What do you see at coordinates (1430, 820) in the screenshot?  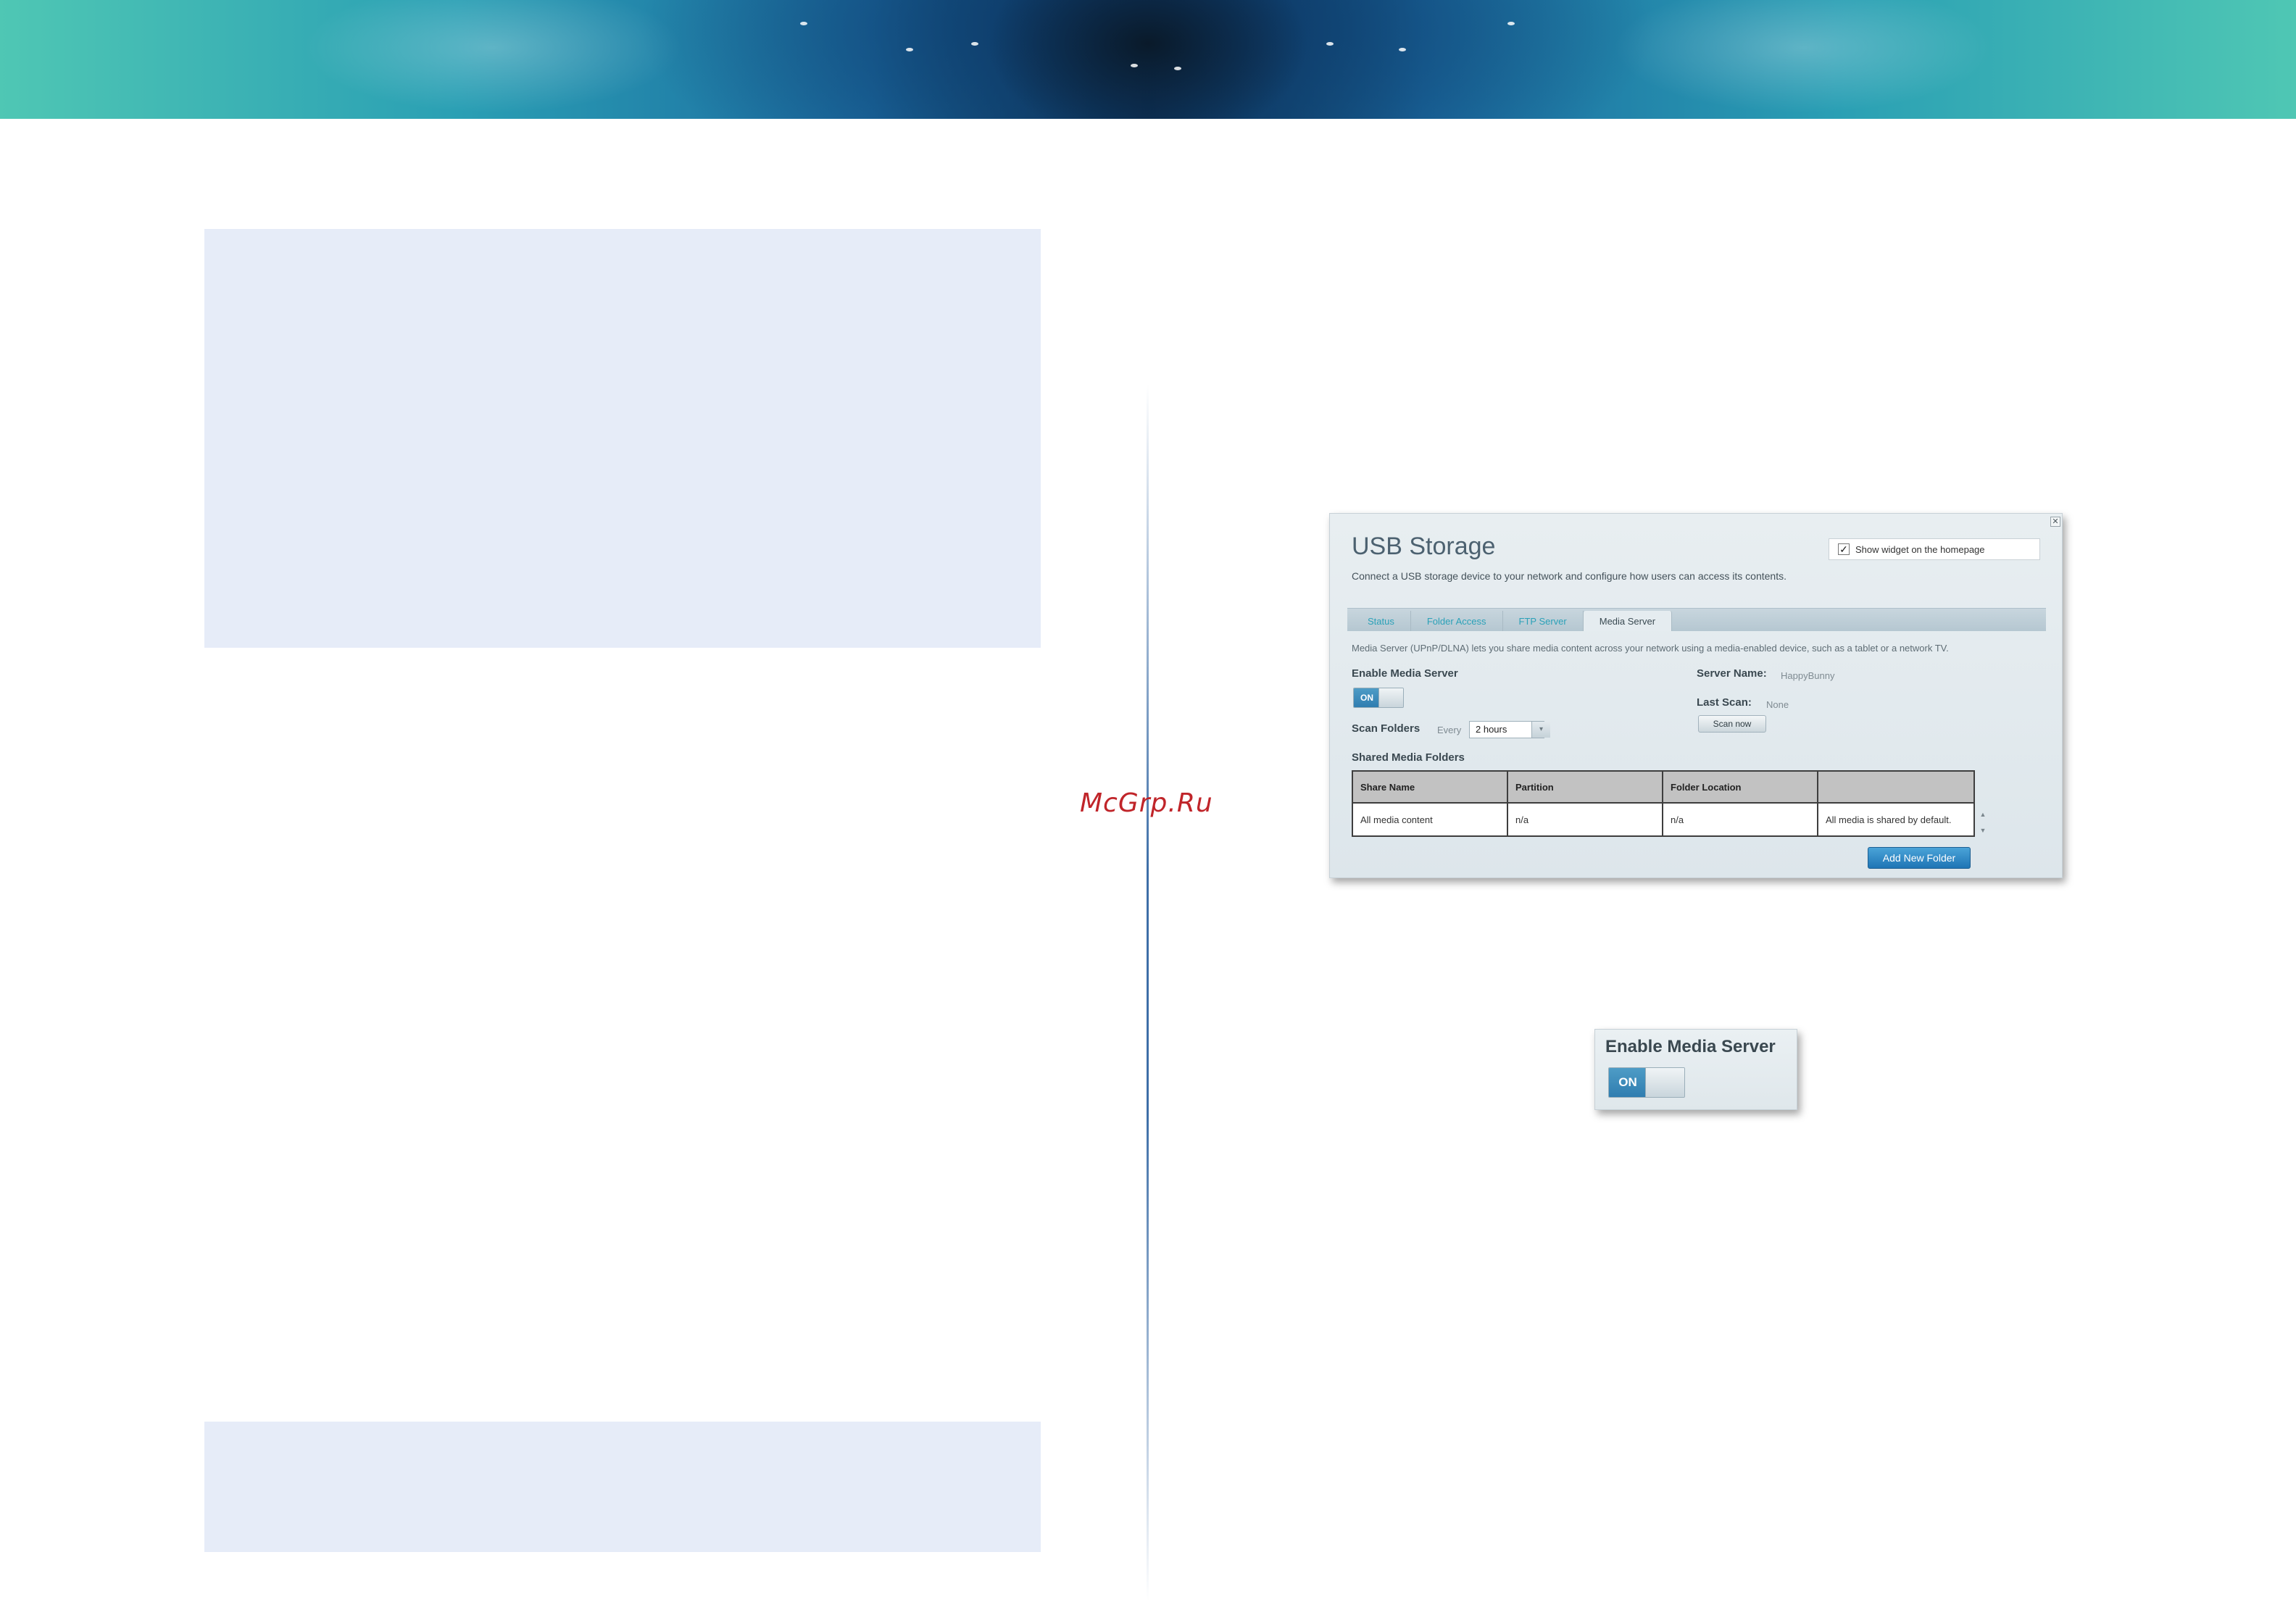 I see `cell-share-name: All media content` at bounding box center [1430, 820].